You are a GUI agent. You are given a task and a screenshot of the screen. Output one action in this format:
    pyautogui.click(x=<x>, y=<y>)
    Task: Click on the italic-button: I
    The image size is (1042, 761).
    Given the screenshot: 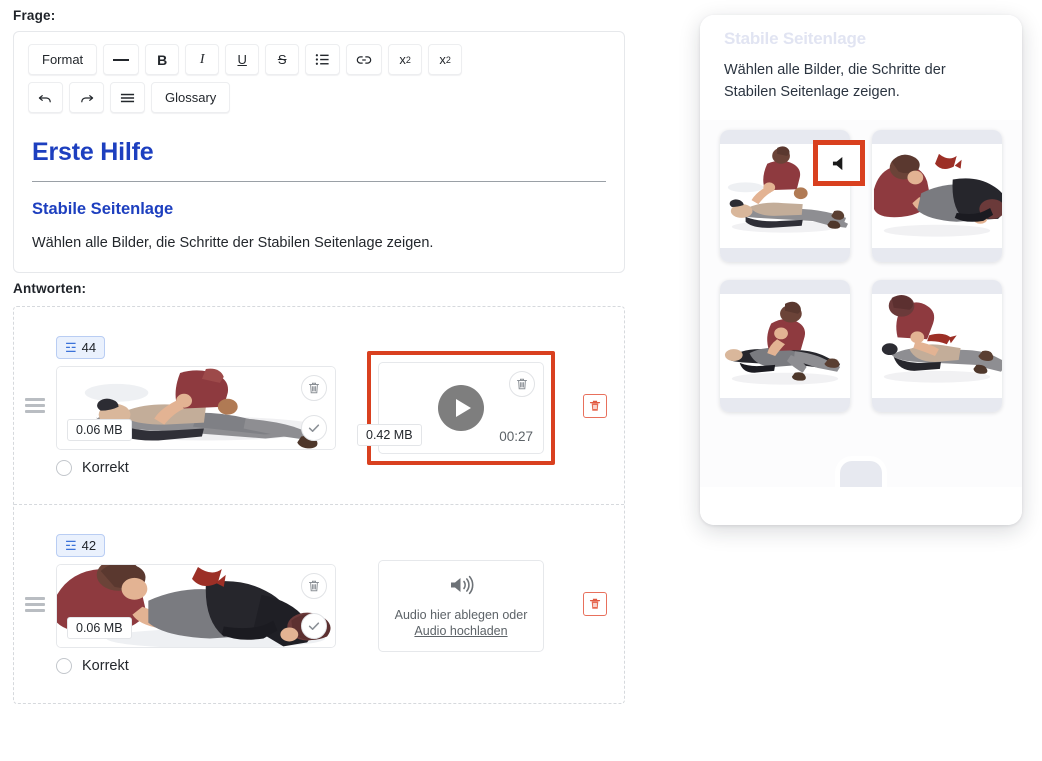 What is the action you would take?
    pyautogui.click(x=202, y=59)
    